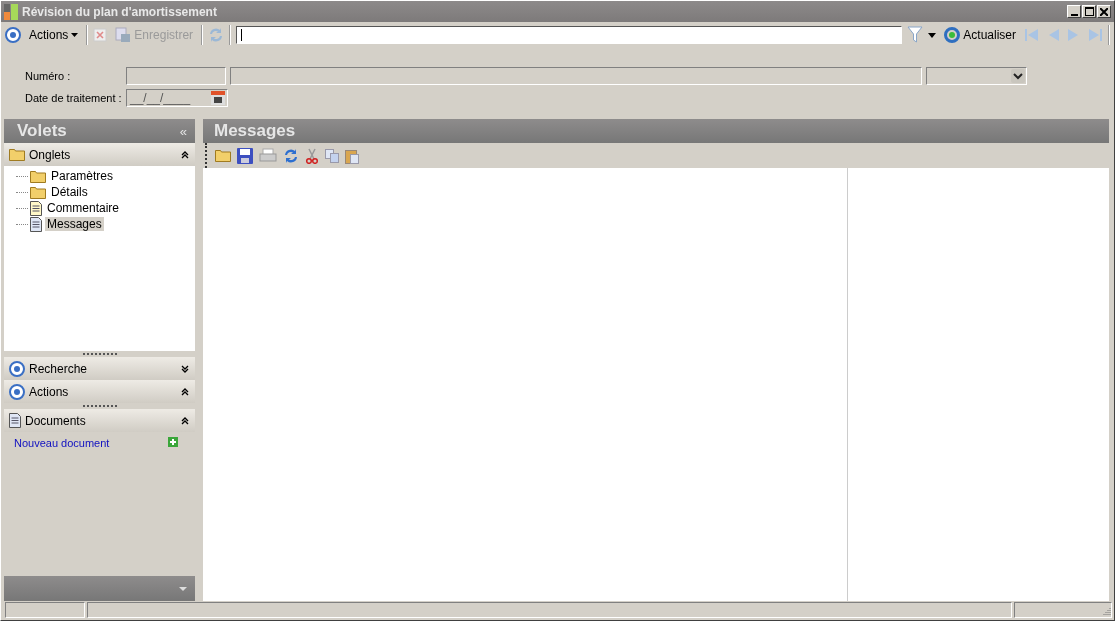 The height and width of the screenshot is (621, 1115). Describe the element at coordinates (569, 35) in the screenshot. I see `search-field` at that location.